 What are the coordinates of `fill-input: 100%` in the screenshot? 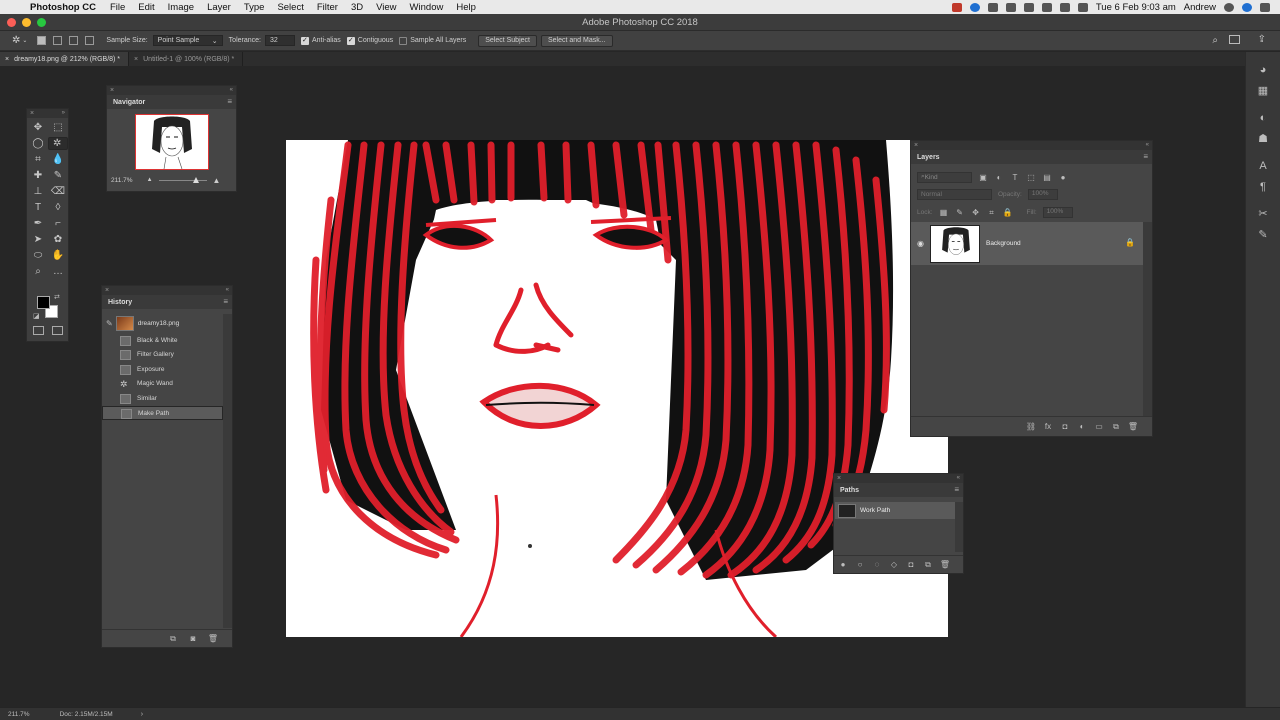 It's located at (1057, 212).